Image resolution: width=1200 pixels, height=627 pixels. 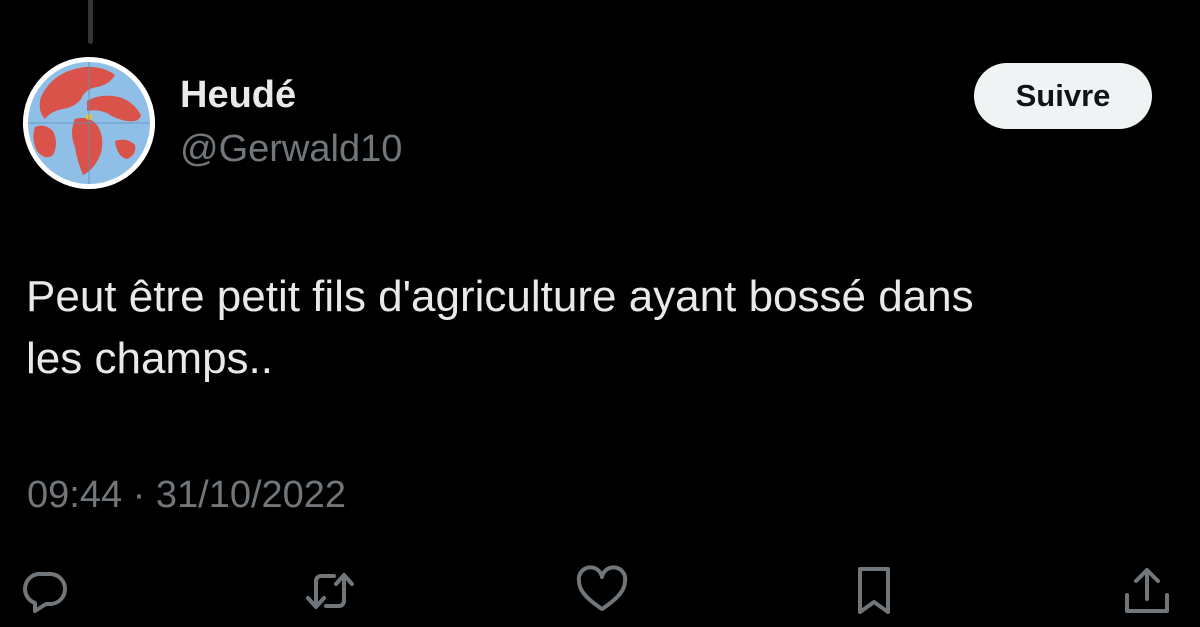 I want to click on share-icon, so click(x=1147, y=590).